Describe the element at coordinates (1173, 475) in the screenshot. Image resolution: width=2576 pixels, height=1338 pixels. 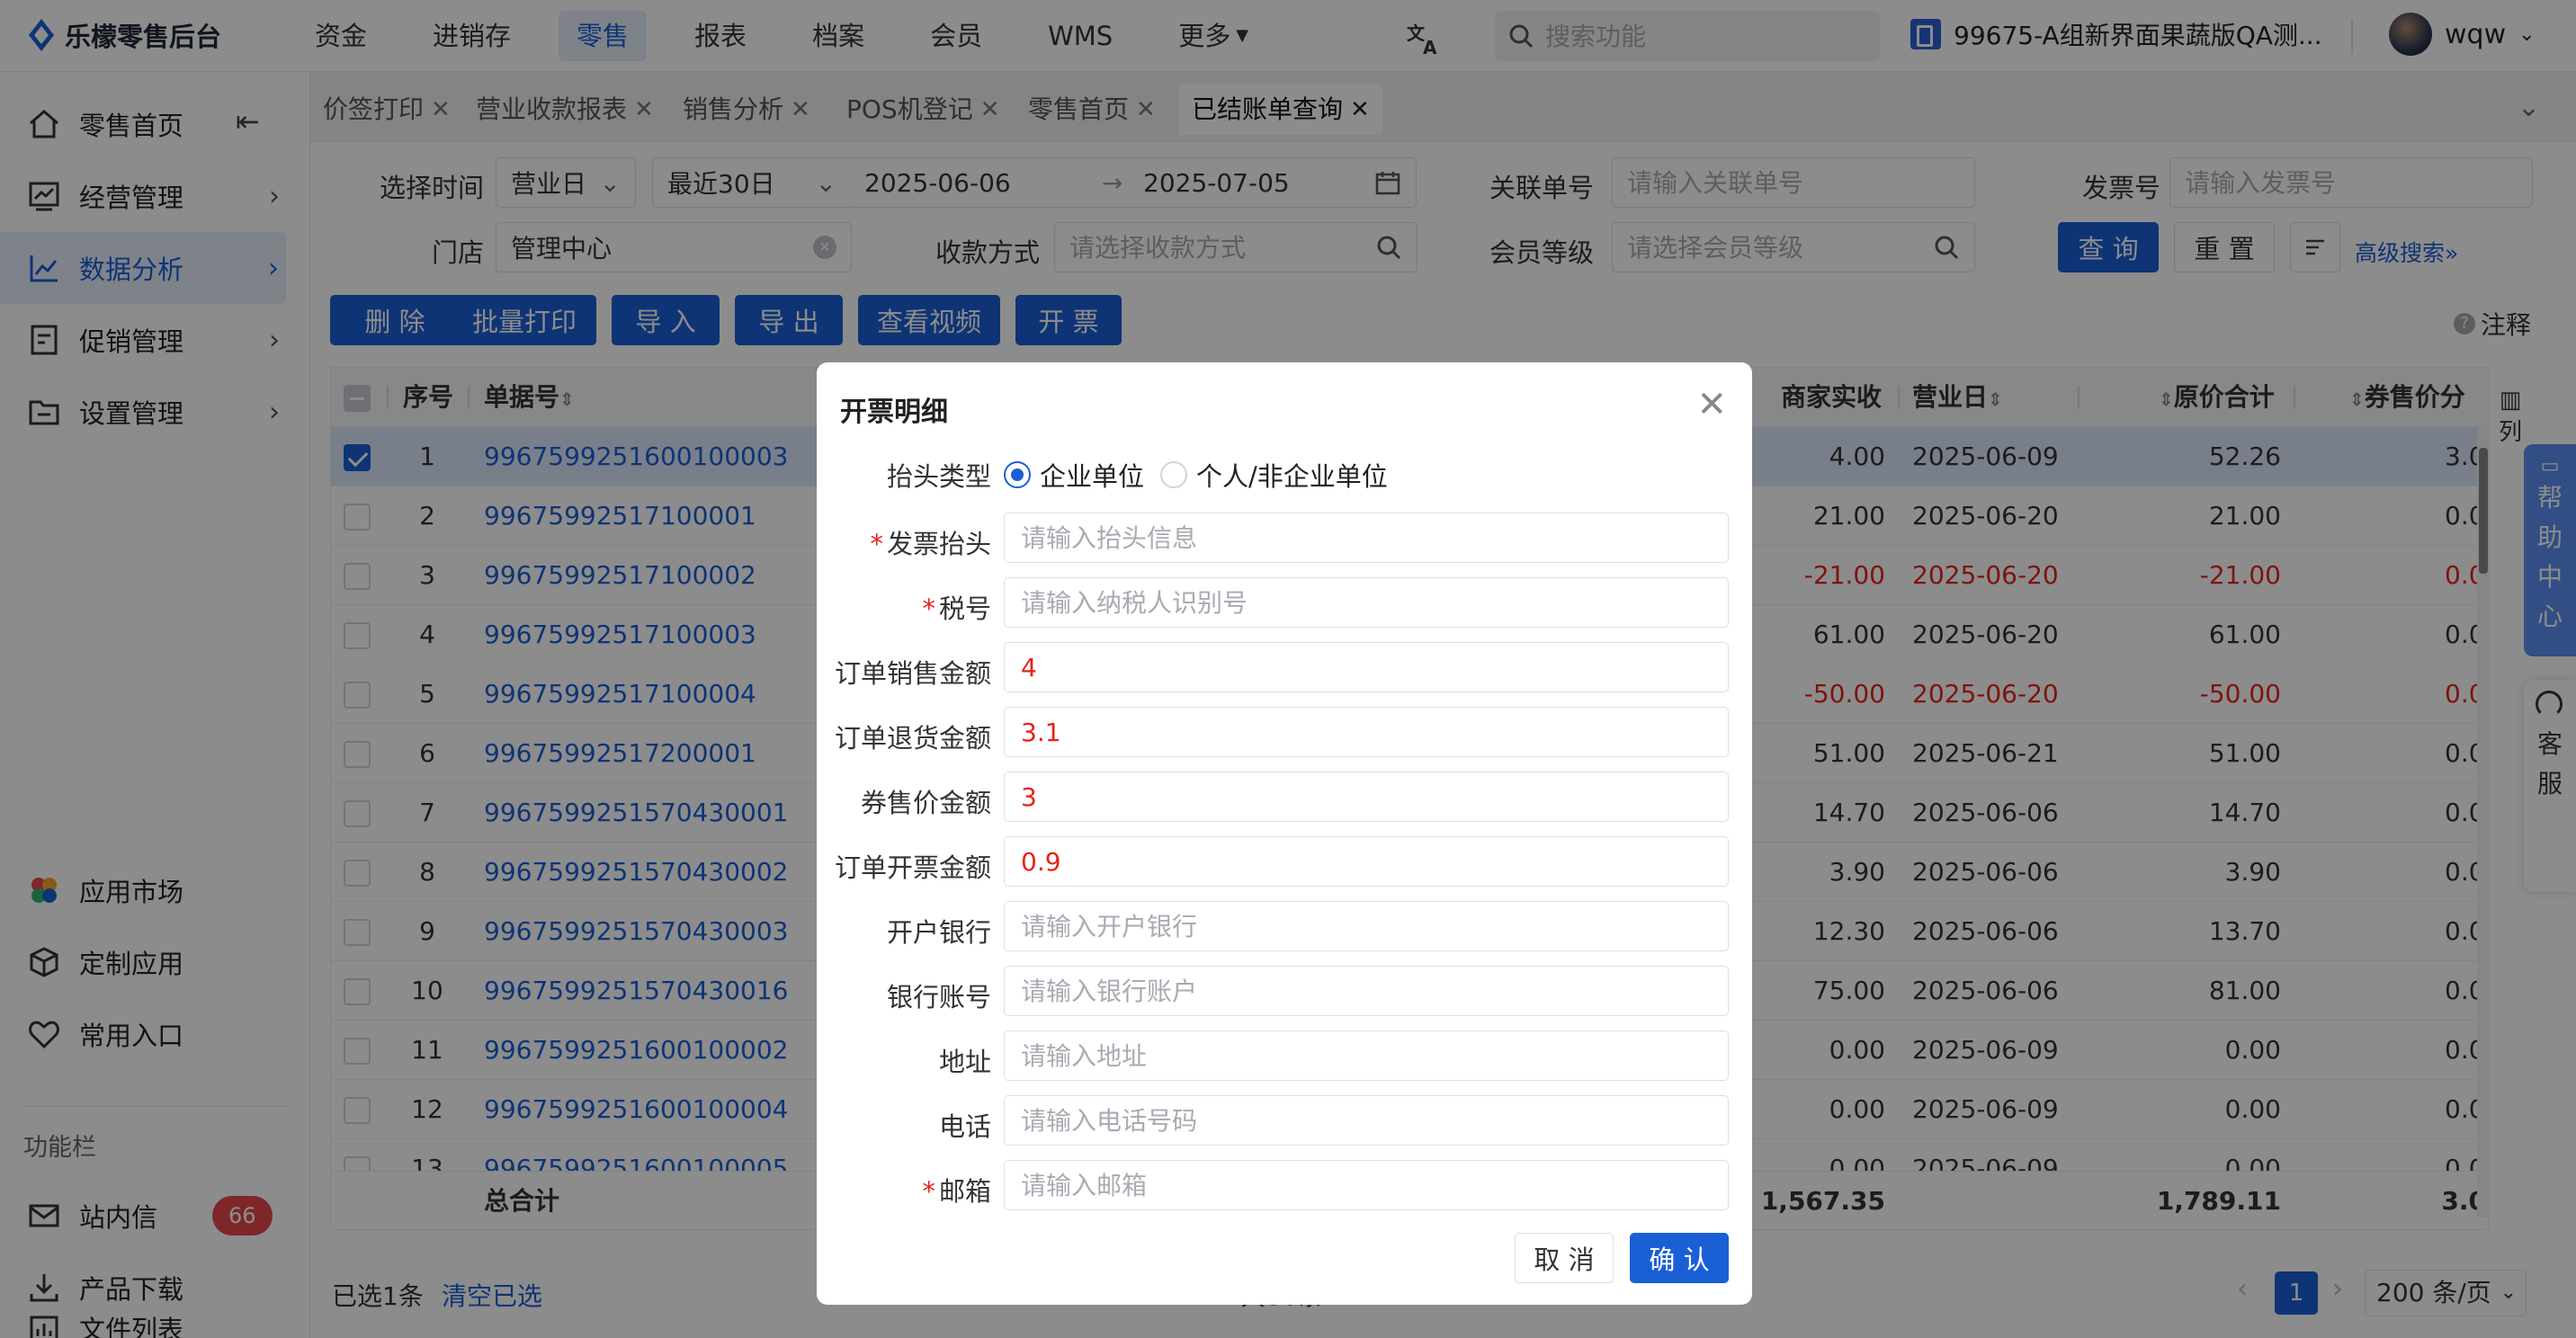
I see `radio-unchecked-icon` at that location.